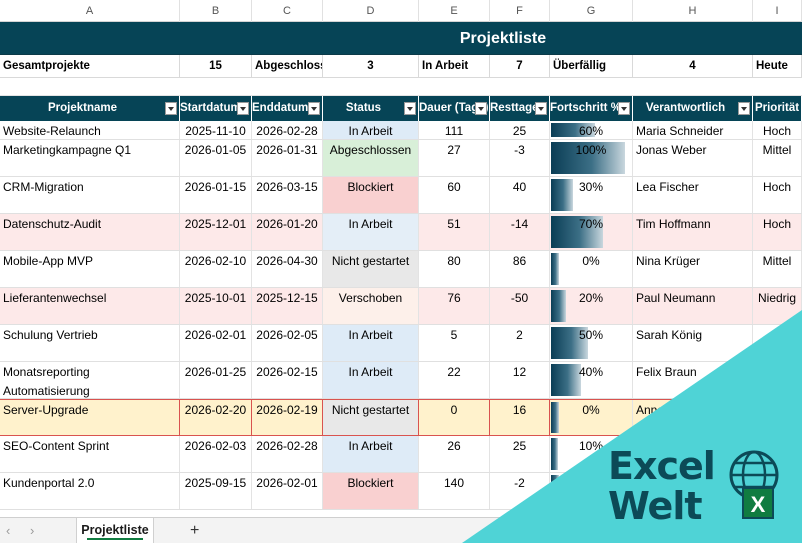 Image resolution: width=802 pixels, height=543 pixels. Describe the element at coordinates (693, 195) in the screenshot. I see `cell-verantwortlich: Lea Fischer` at that location.